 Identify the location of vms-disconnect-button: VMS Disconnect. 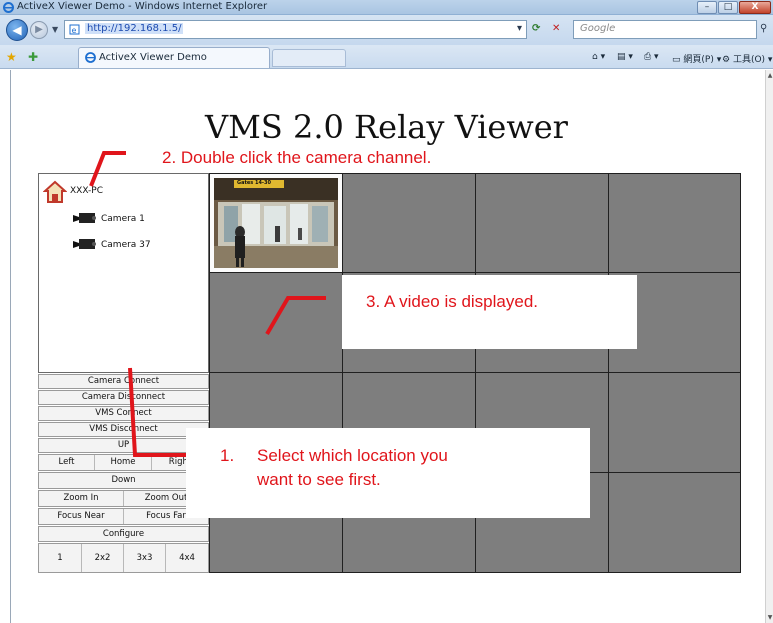
(123, 429).